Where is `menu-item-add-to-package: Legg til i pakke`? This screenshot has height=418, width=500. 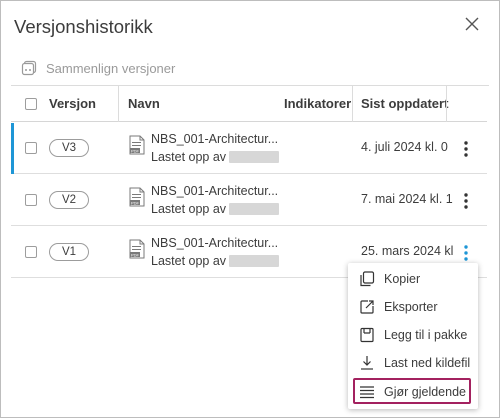 menu-item-add-to-package: Legg til i pakke is located at coordinates (413, 335).